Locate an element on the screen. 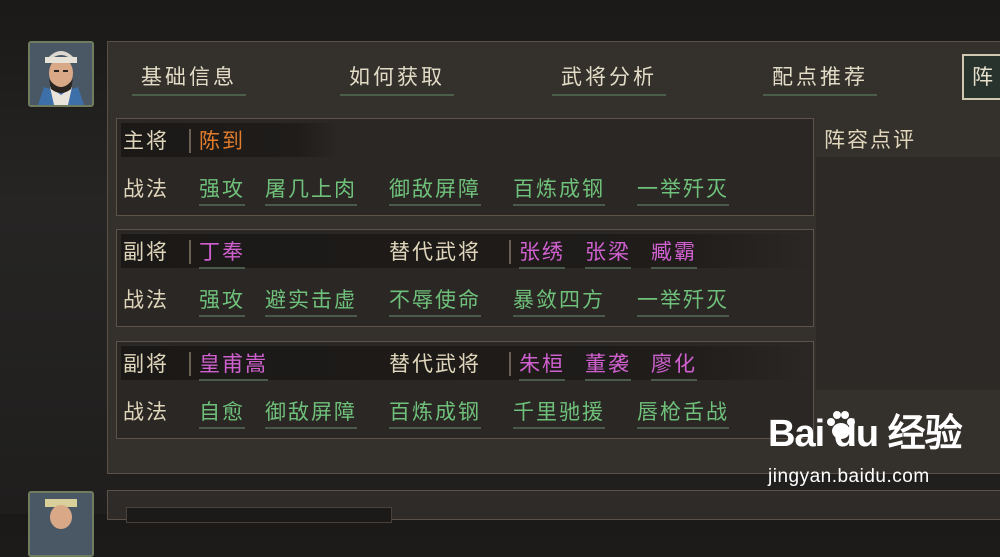 The image size is (1000, 557). main-general-label: 主将 is located at coordinates (146, 141).